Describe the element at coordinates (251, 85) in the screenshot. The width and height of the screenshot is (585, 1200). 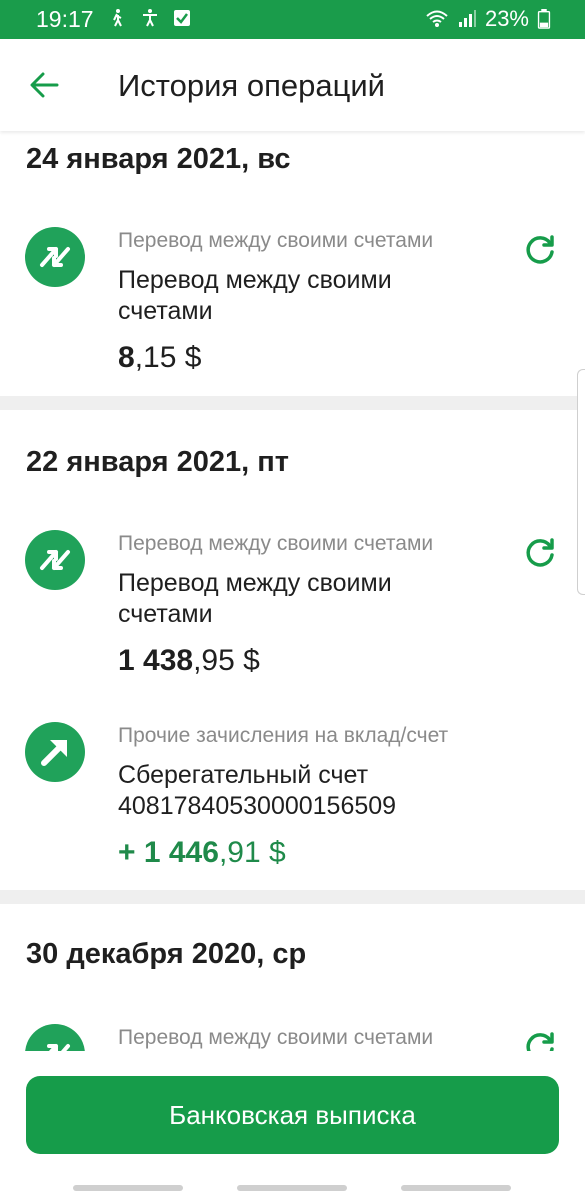
I see `page-title: История операций` at that location.